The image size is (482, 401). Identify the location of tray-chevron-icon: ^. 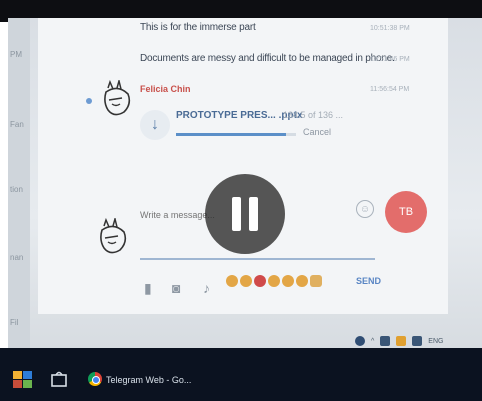
(372, 341).